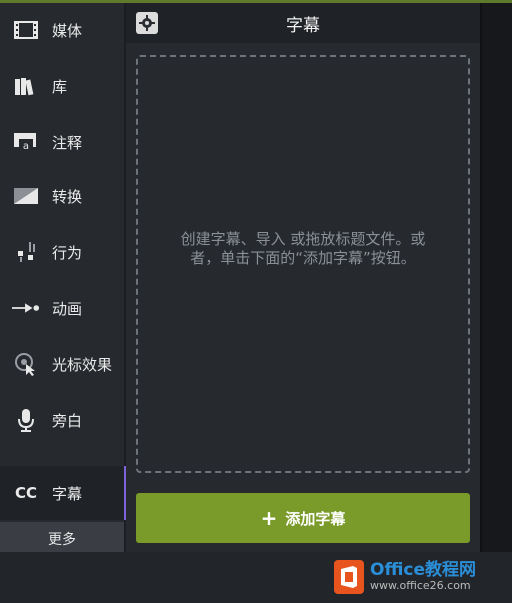 This screenshot has height=603, width=512. I want to click on sidebar-item-cursor-effects: 光标效果, so click(62, 364).